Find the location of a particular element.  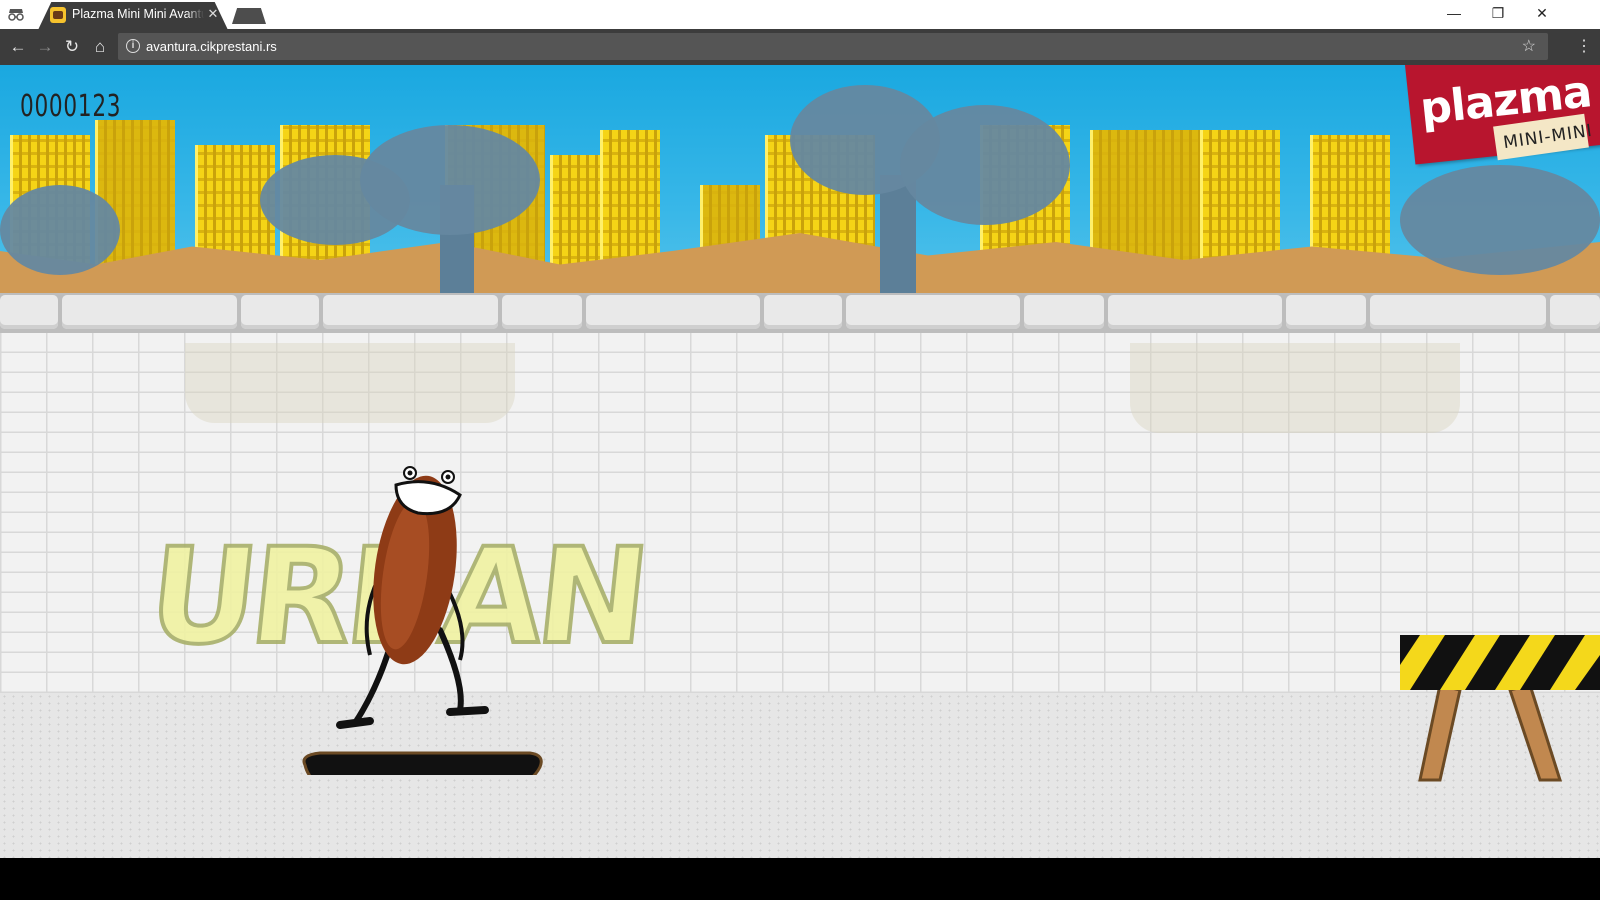

incognito-icon is located at coordinates (16, 15).